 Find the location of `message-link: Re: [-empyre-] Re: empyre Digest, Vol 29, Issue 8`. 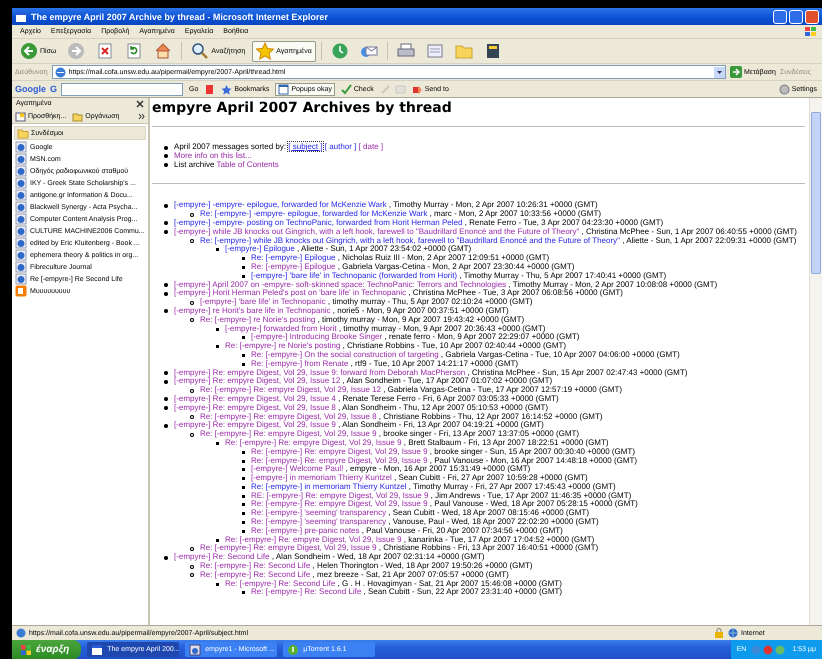

message-link: Re: [-empyre-] Re: empyre Digest, Vol 29, Issue 8 is located at coordinates (288, 416).